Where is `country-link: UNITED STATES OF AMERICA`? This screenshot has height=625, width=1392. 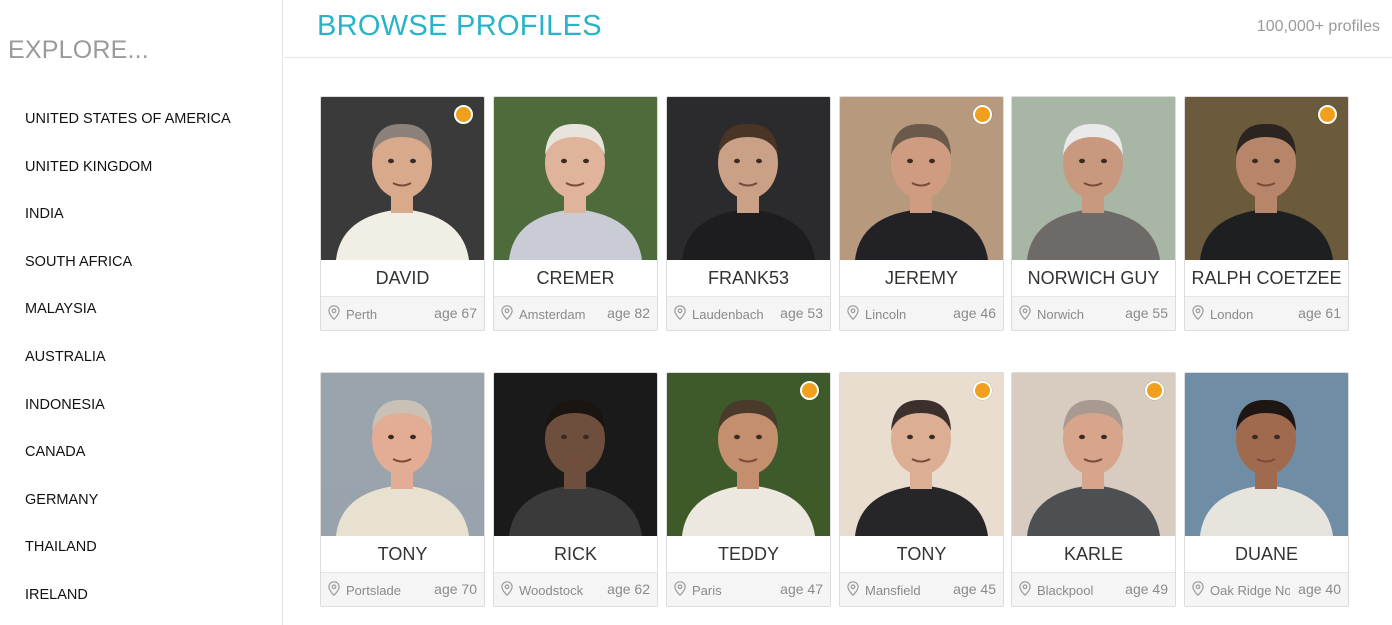
country-link: UNITED STATES OF AMERICA is located at coordinates (128, 133).